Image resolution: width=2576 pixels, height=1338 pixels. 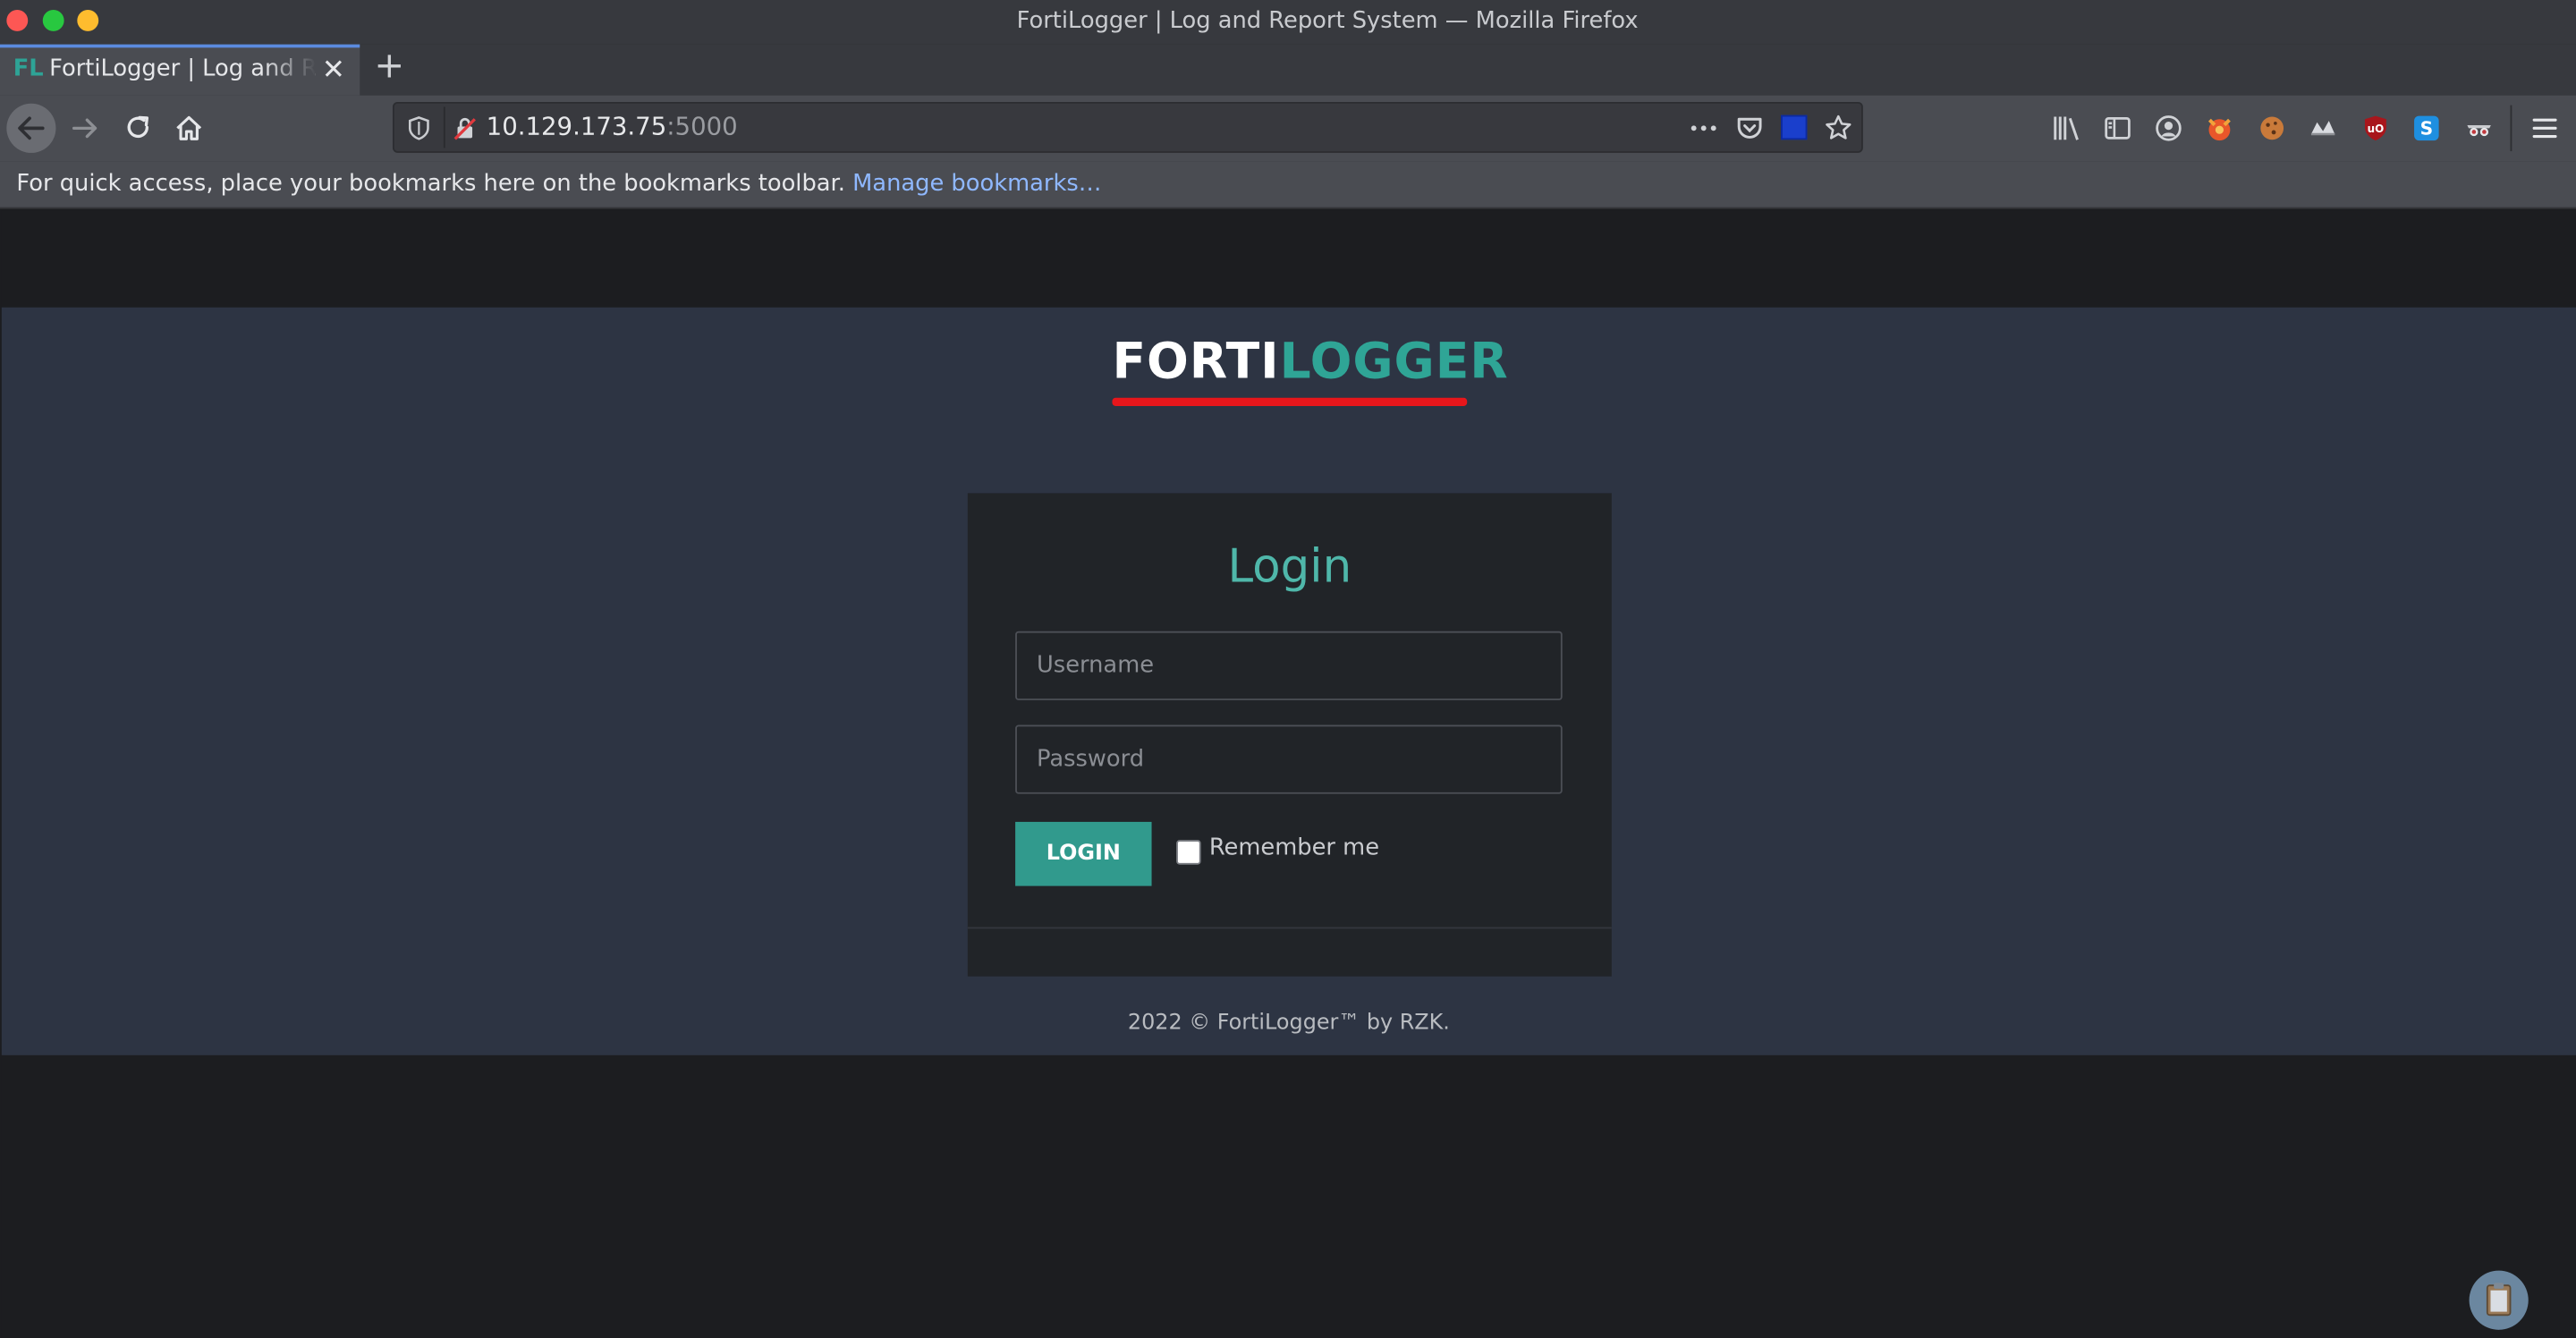 What do you see at coordinates (1750, 128) in the screenshot?
I see `pocket-icon` at bounding box center [1750, 128].